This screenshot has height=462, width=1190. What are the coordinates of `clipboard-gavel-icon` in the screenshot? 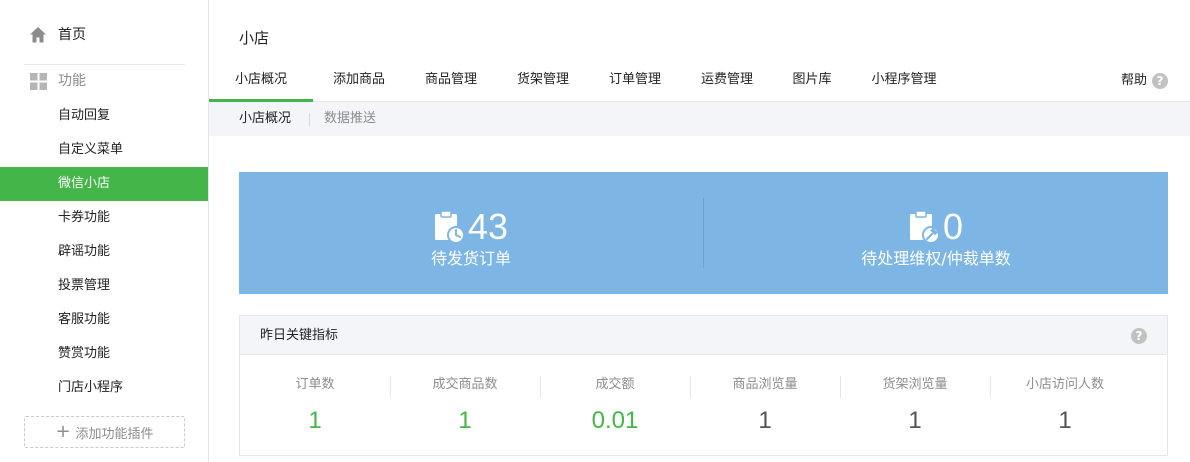 It's located at (924, 227).